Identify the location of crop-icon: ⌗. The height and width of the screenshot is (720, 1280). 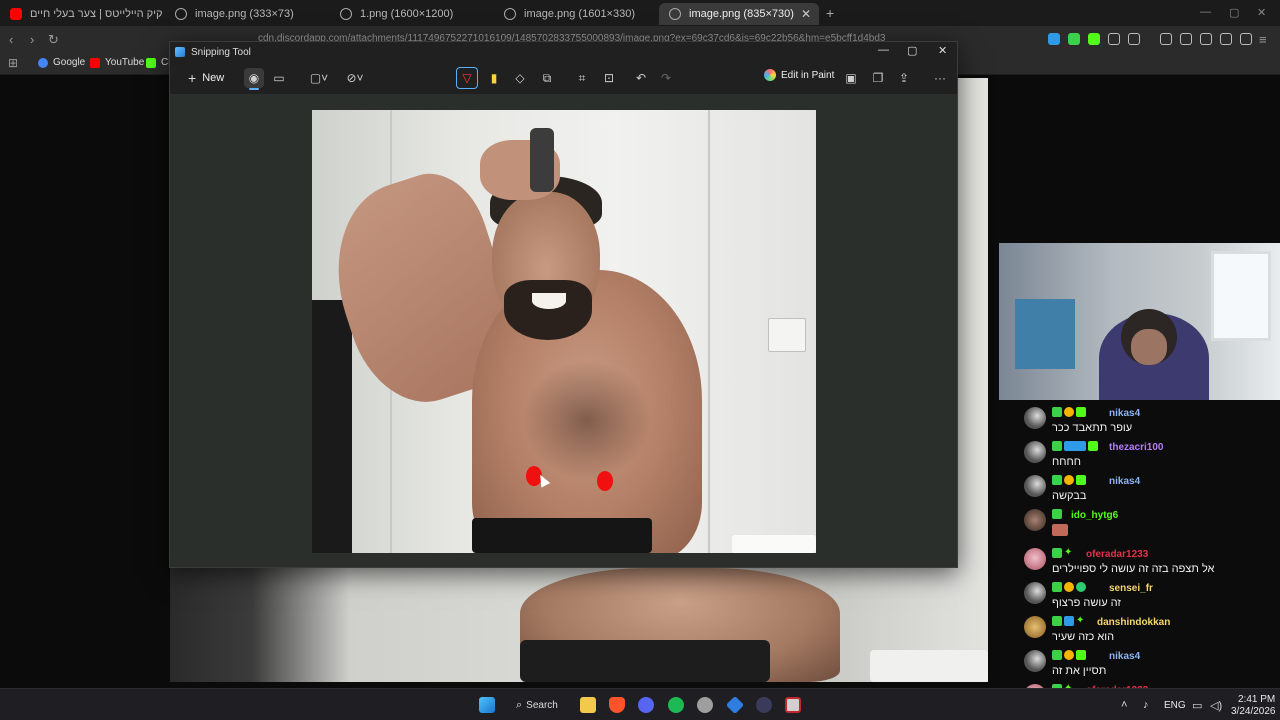
(582, 78).